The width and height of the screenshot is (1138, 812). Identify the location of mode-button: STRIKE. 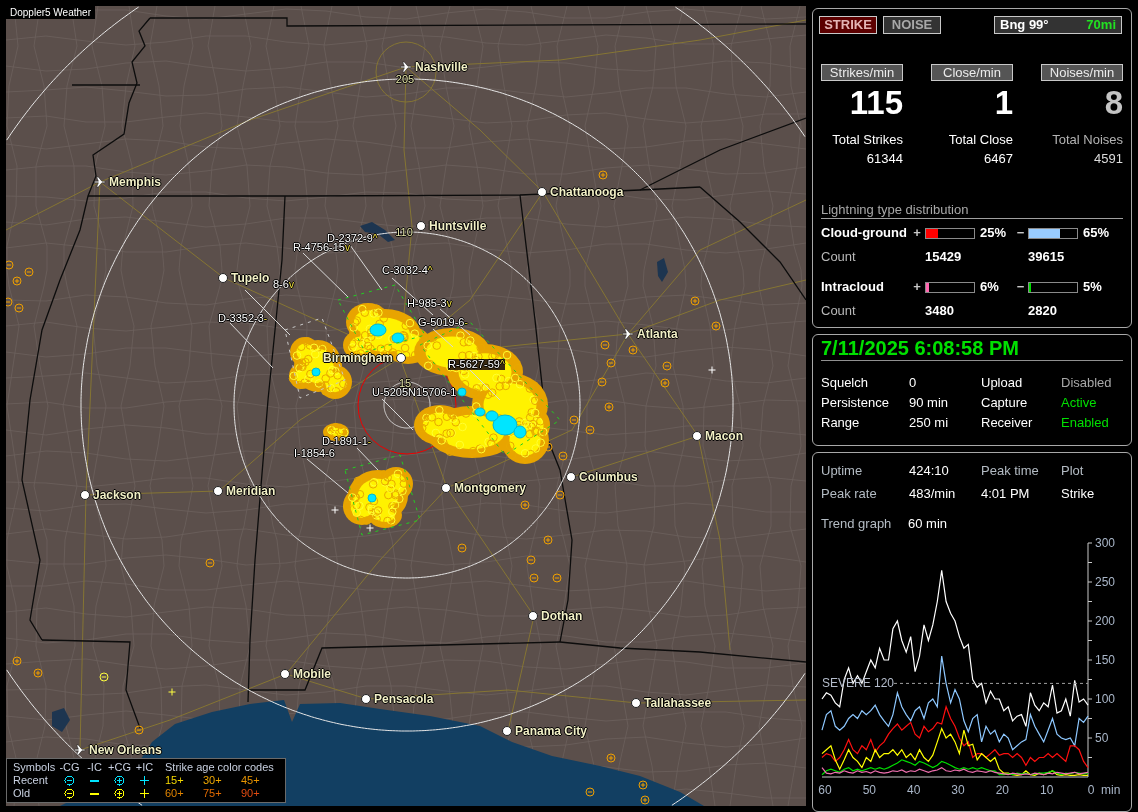
(848, 25).